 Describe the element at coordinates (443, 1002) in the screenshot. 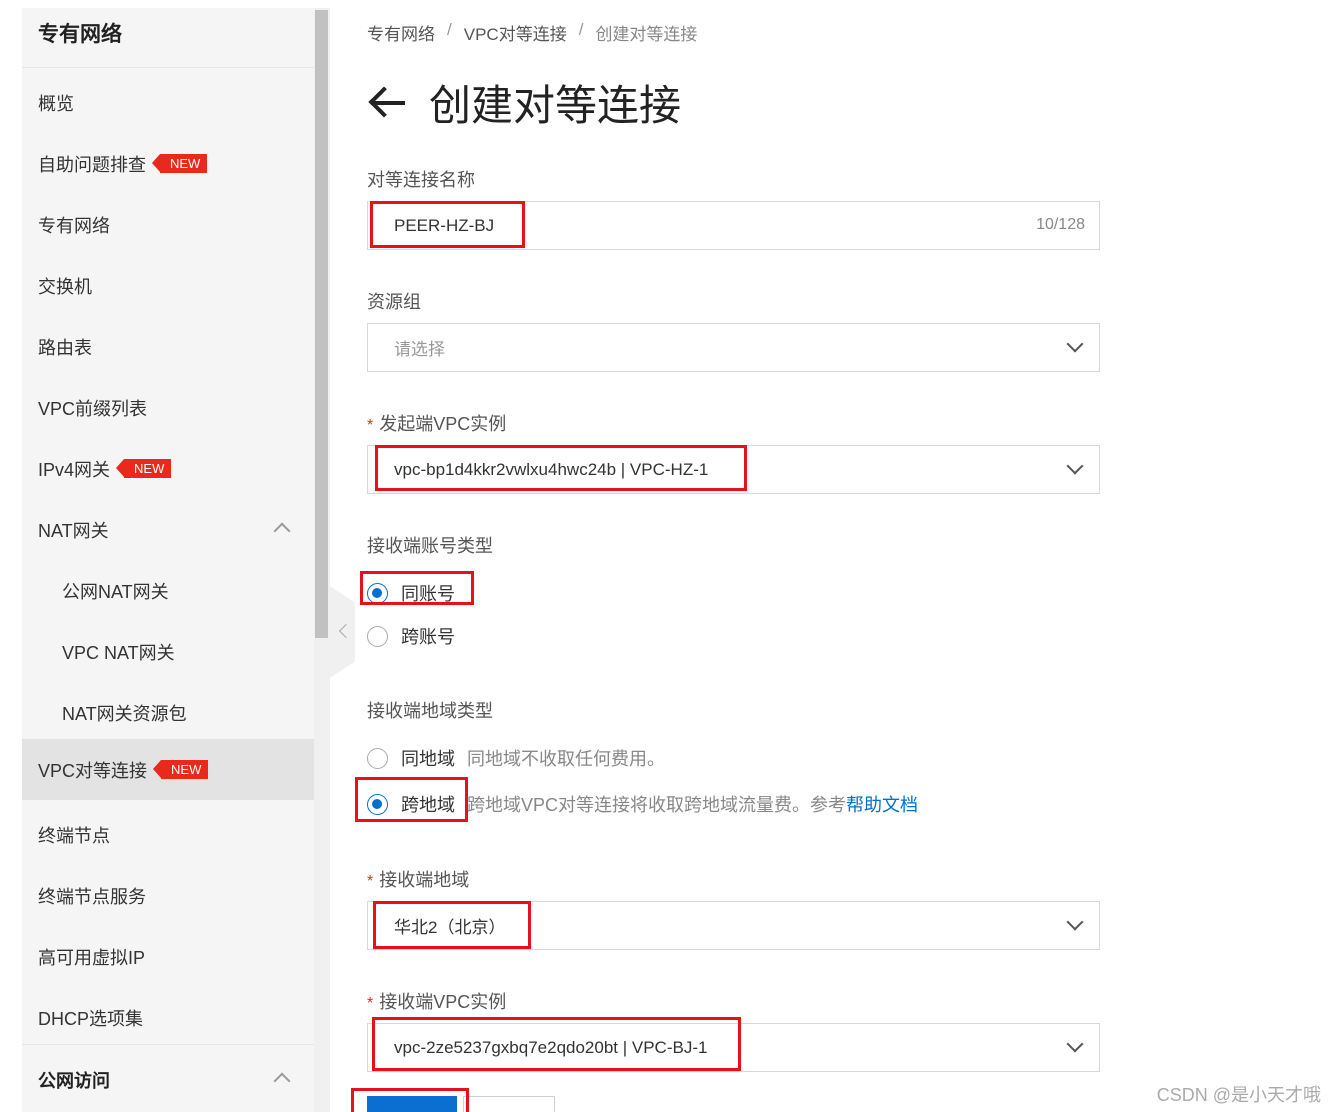

I see `accepter-vpc-label-text: 接收端VPC实例` at that location.